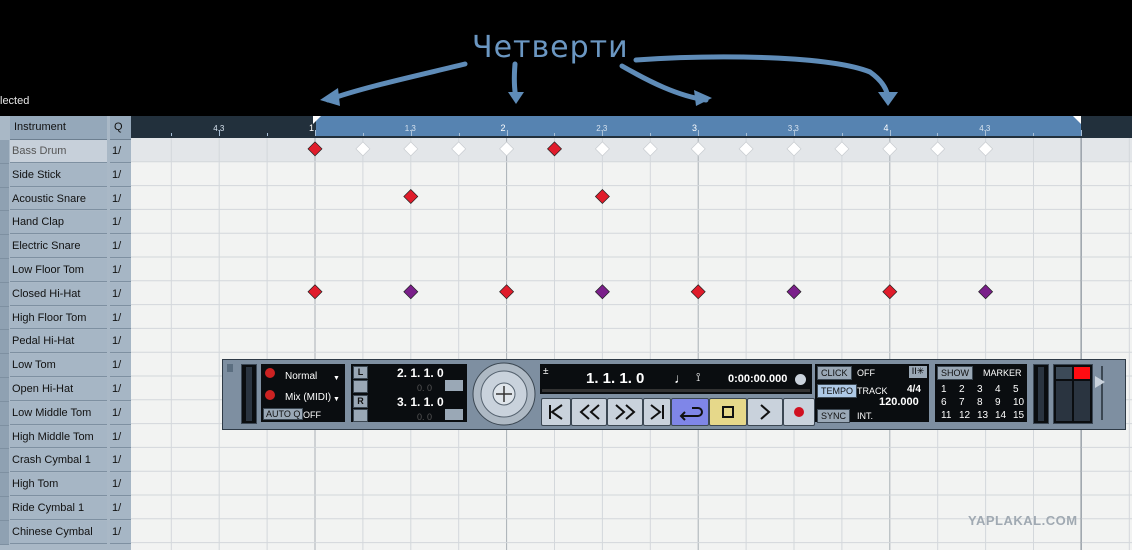 The height and width of the screenshot is (550, 1132). I want to click on stop-button, so click(728, 412).